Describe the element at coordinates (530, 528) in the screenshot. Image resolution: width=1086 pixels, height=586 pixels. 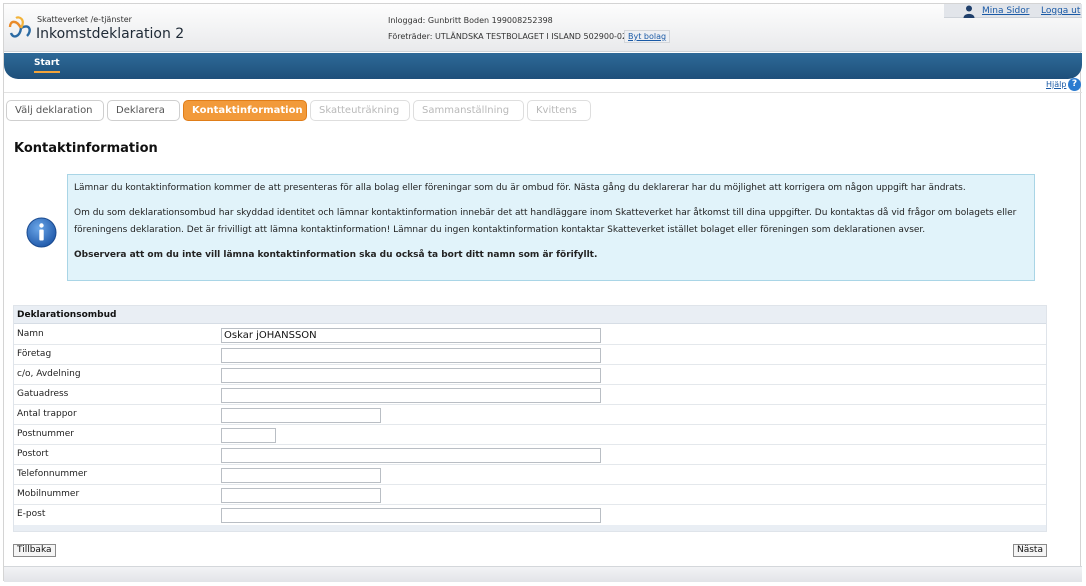
I see `form-footer` at that location.